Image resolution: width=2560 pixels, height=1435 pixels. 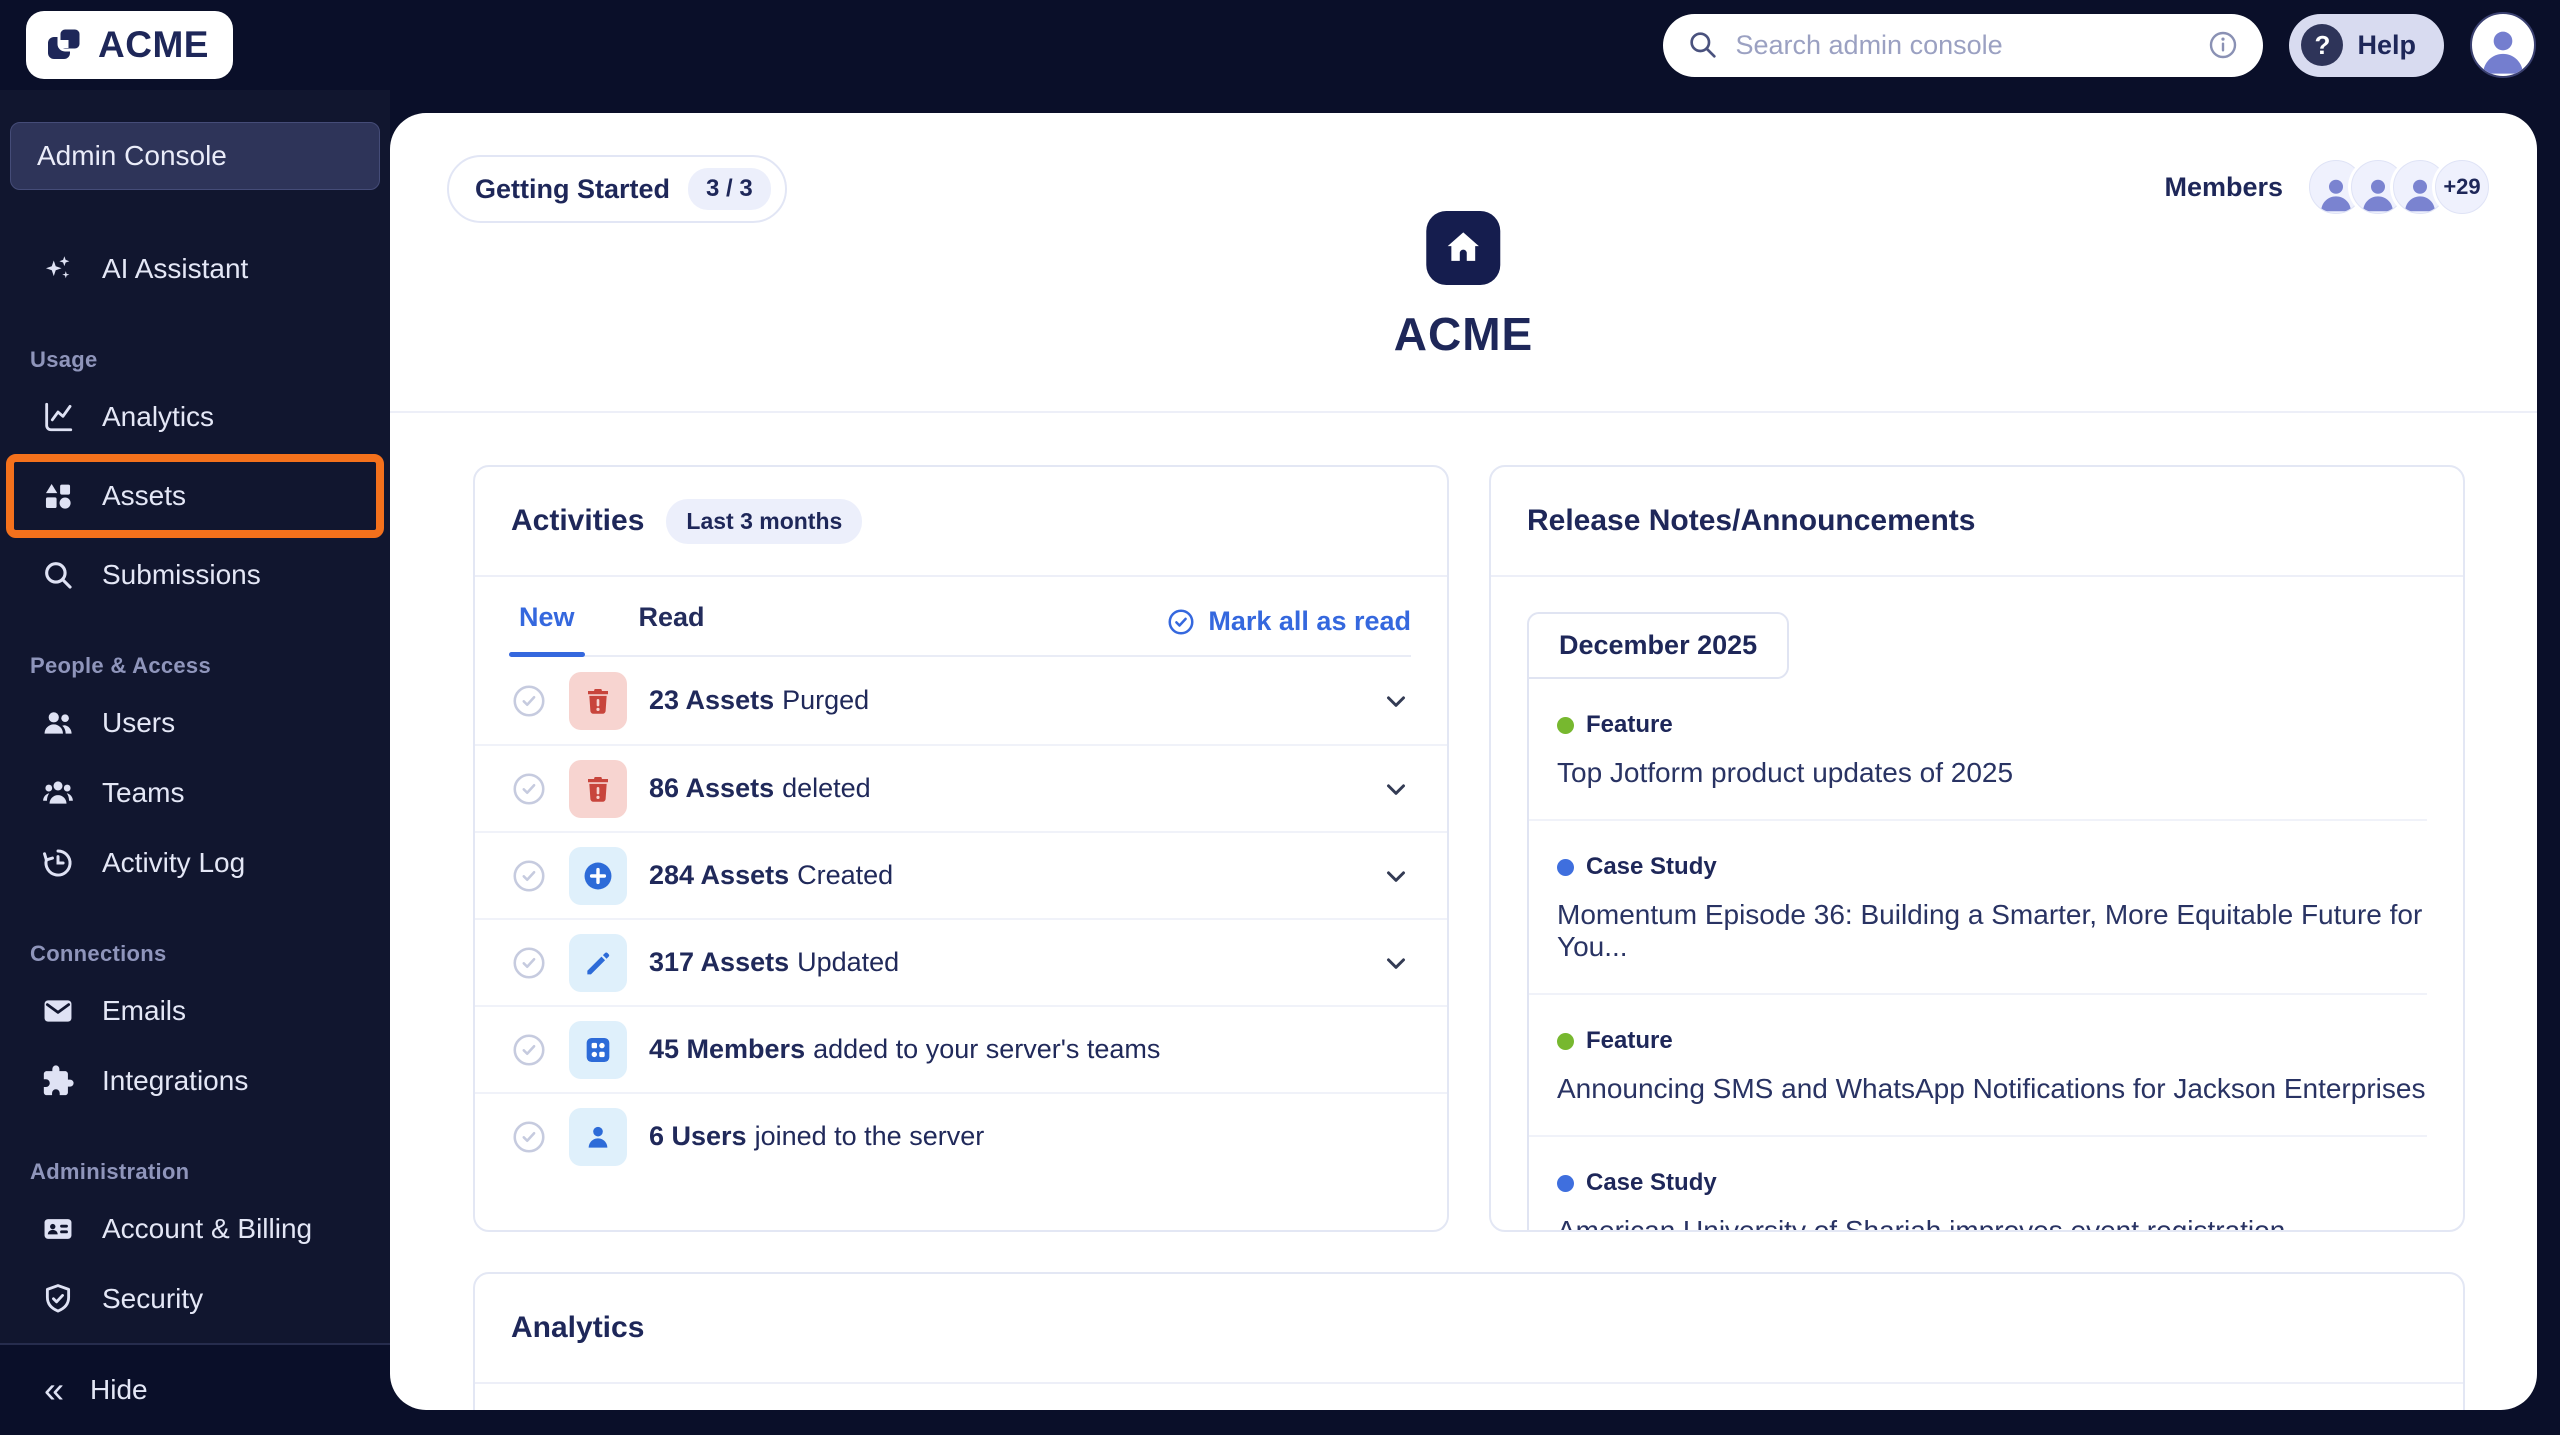 What do you see at coordinates (58, 1299) in the screenshot?
I see `shield-check-icon` at bounding box center [58, 1299].